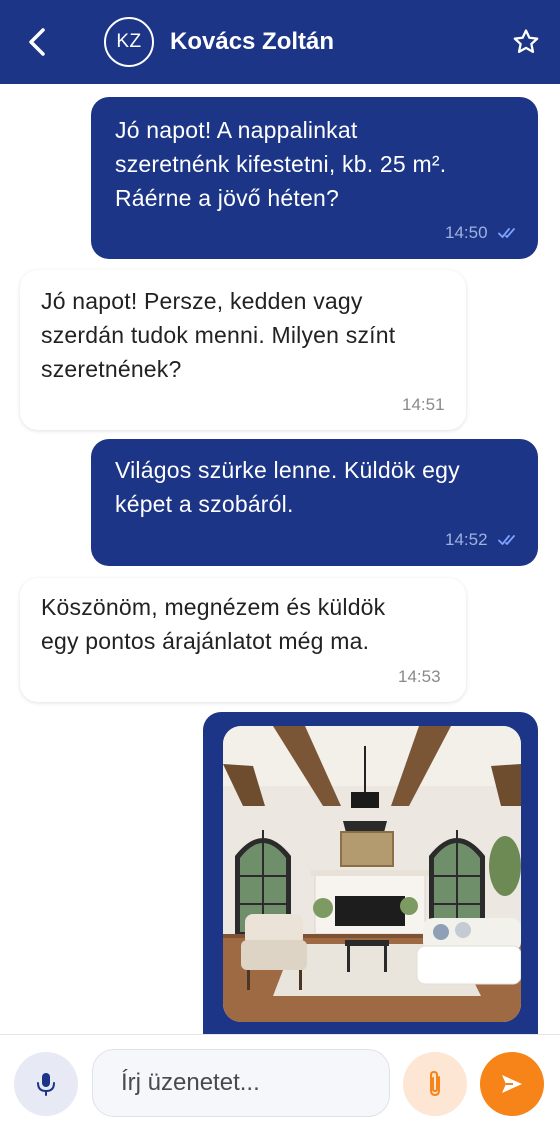 This screenshot has height=1142, width=560. I want to click on composer-bar, so click(280, 1088).